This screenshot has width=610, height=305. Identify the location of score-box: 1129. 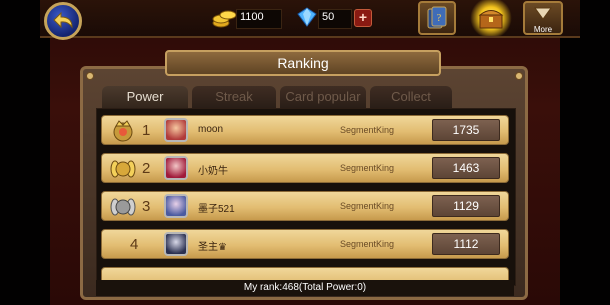
(466, 206).